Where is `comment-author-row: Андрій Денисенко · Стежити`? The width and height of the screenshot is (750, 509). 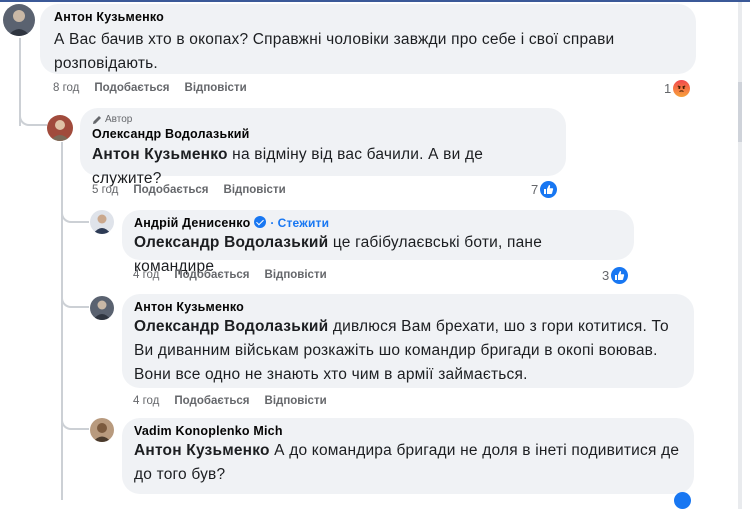
comment-author-row: Андрій Денисенко · Стежити is located at coordinates (378, 223).